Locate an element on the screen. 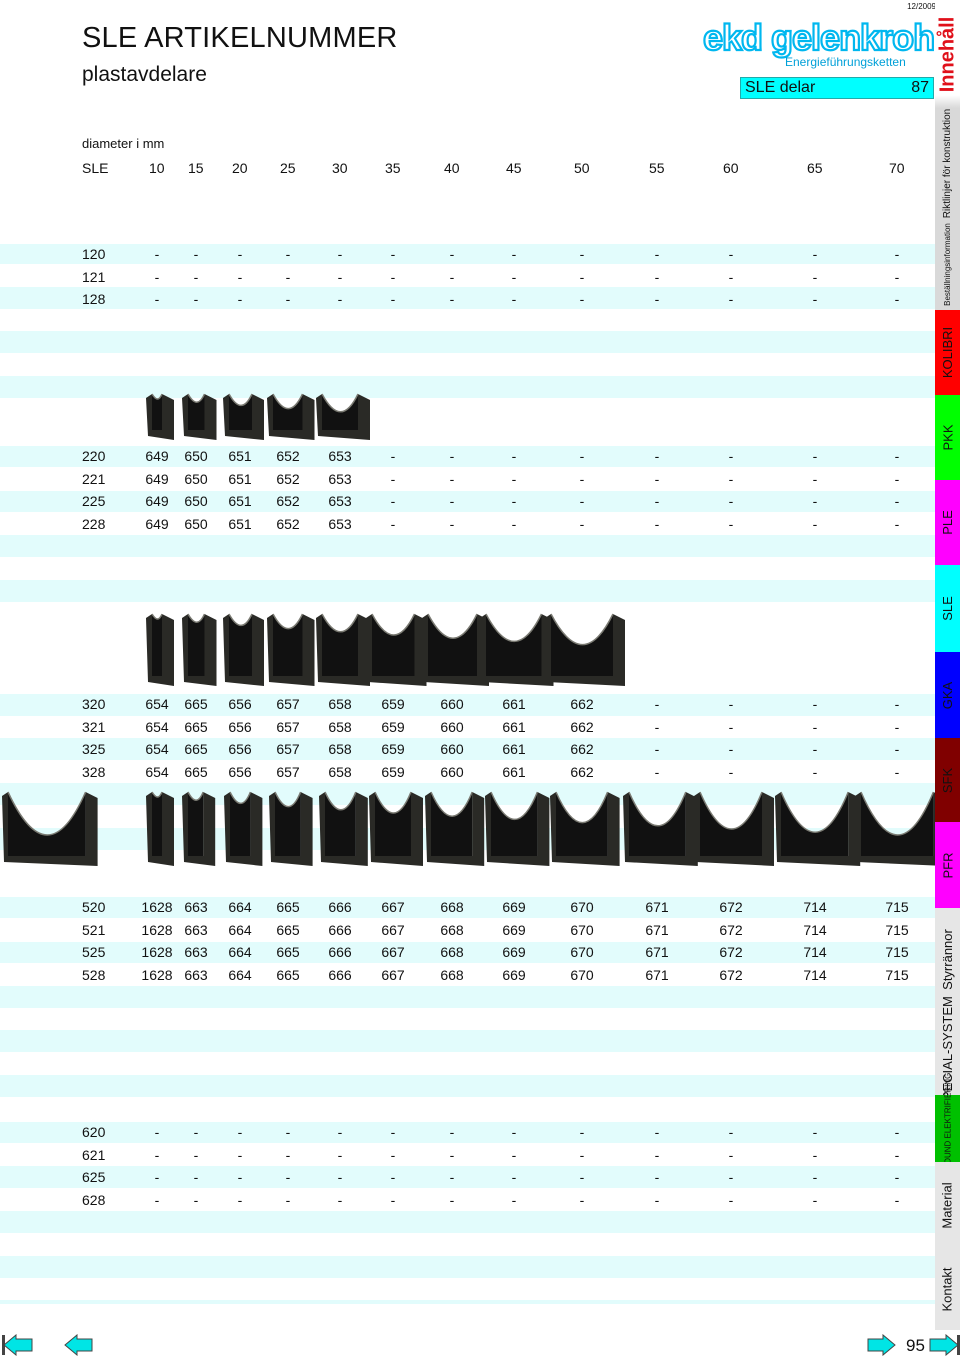 Image resolution: width=960 pixels, height=1358 pixels. sidenav-tab-label: Beställningsinformation is located at coordinates (947, 264).